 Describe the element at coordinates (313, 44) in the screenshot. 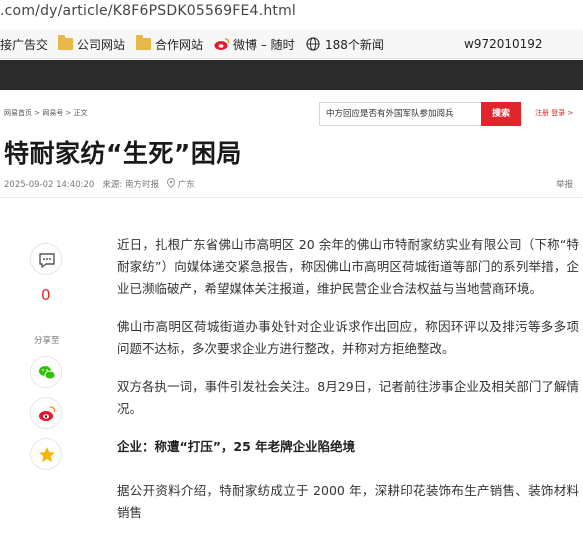

I see `globe-icon` at that location.